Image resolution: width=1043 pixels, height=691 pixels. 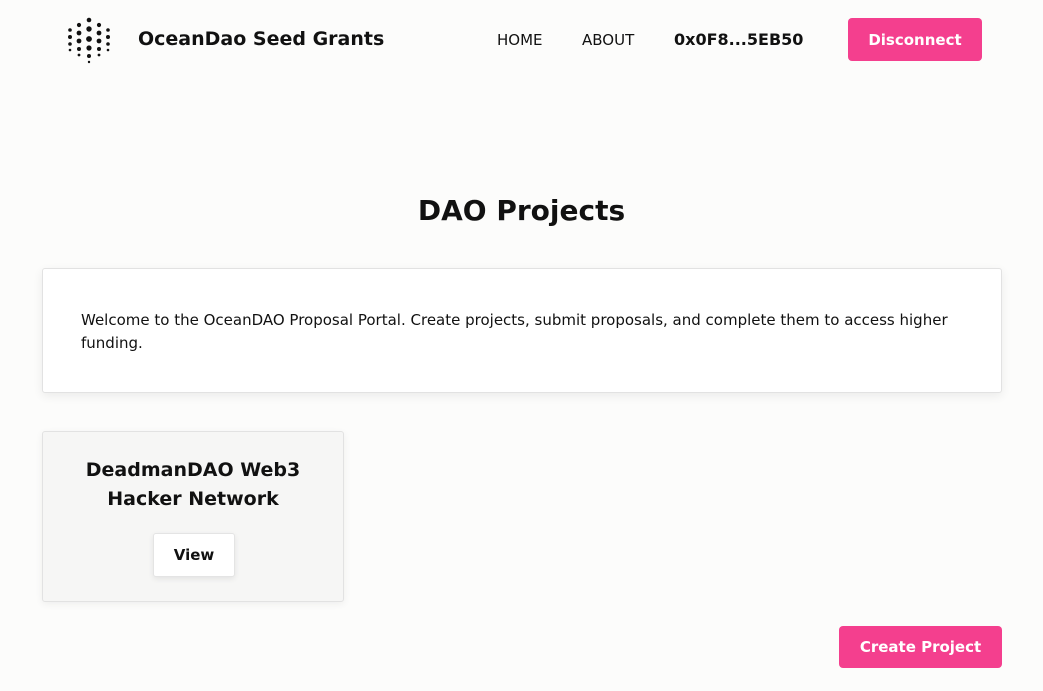 I want to click on page-title: DAO Projects, so click(x=521, y=210).